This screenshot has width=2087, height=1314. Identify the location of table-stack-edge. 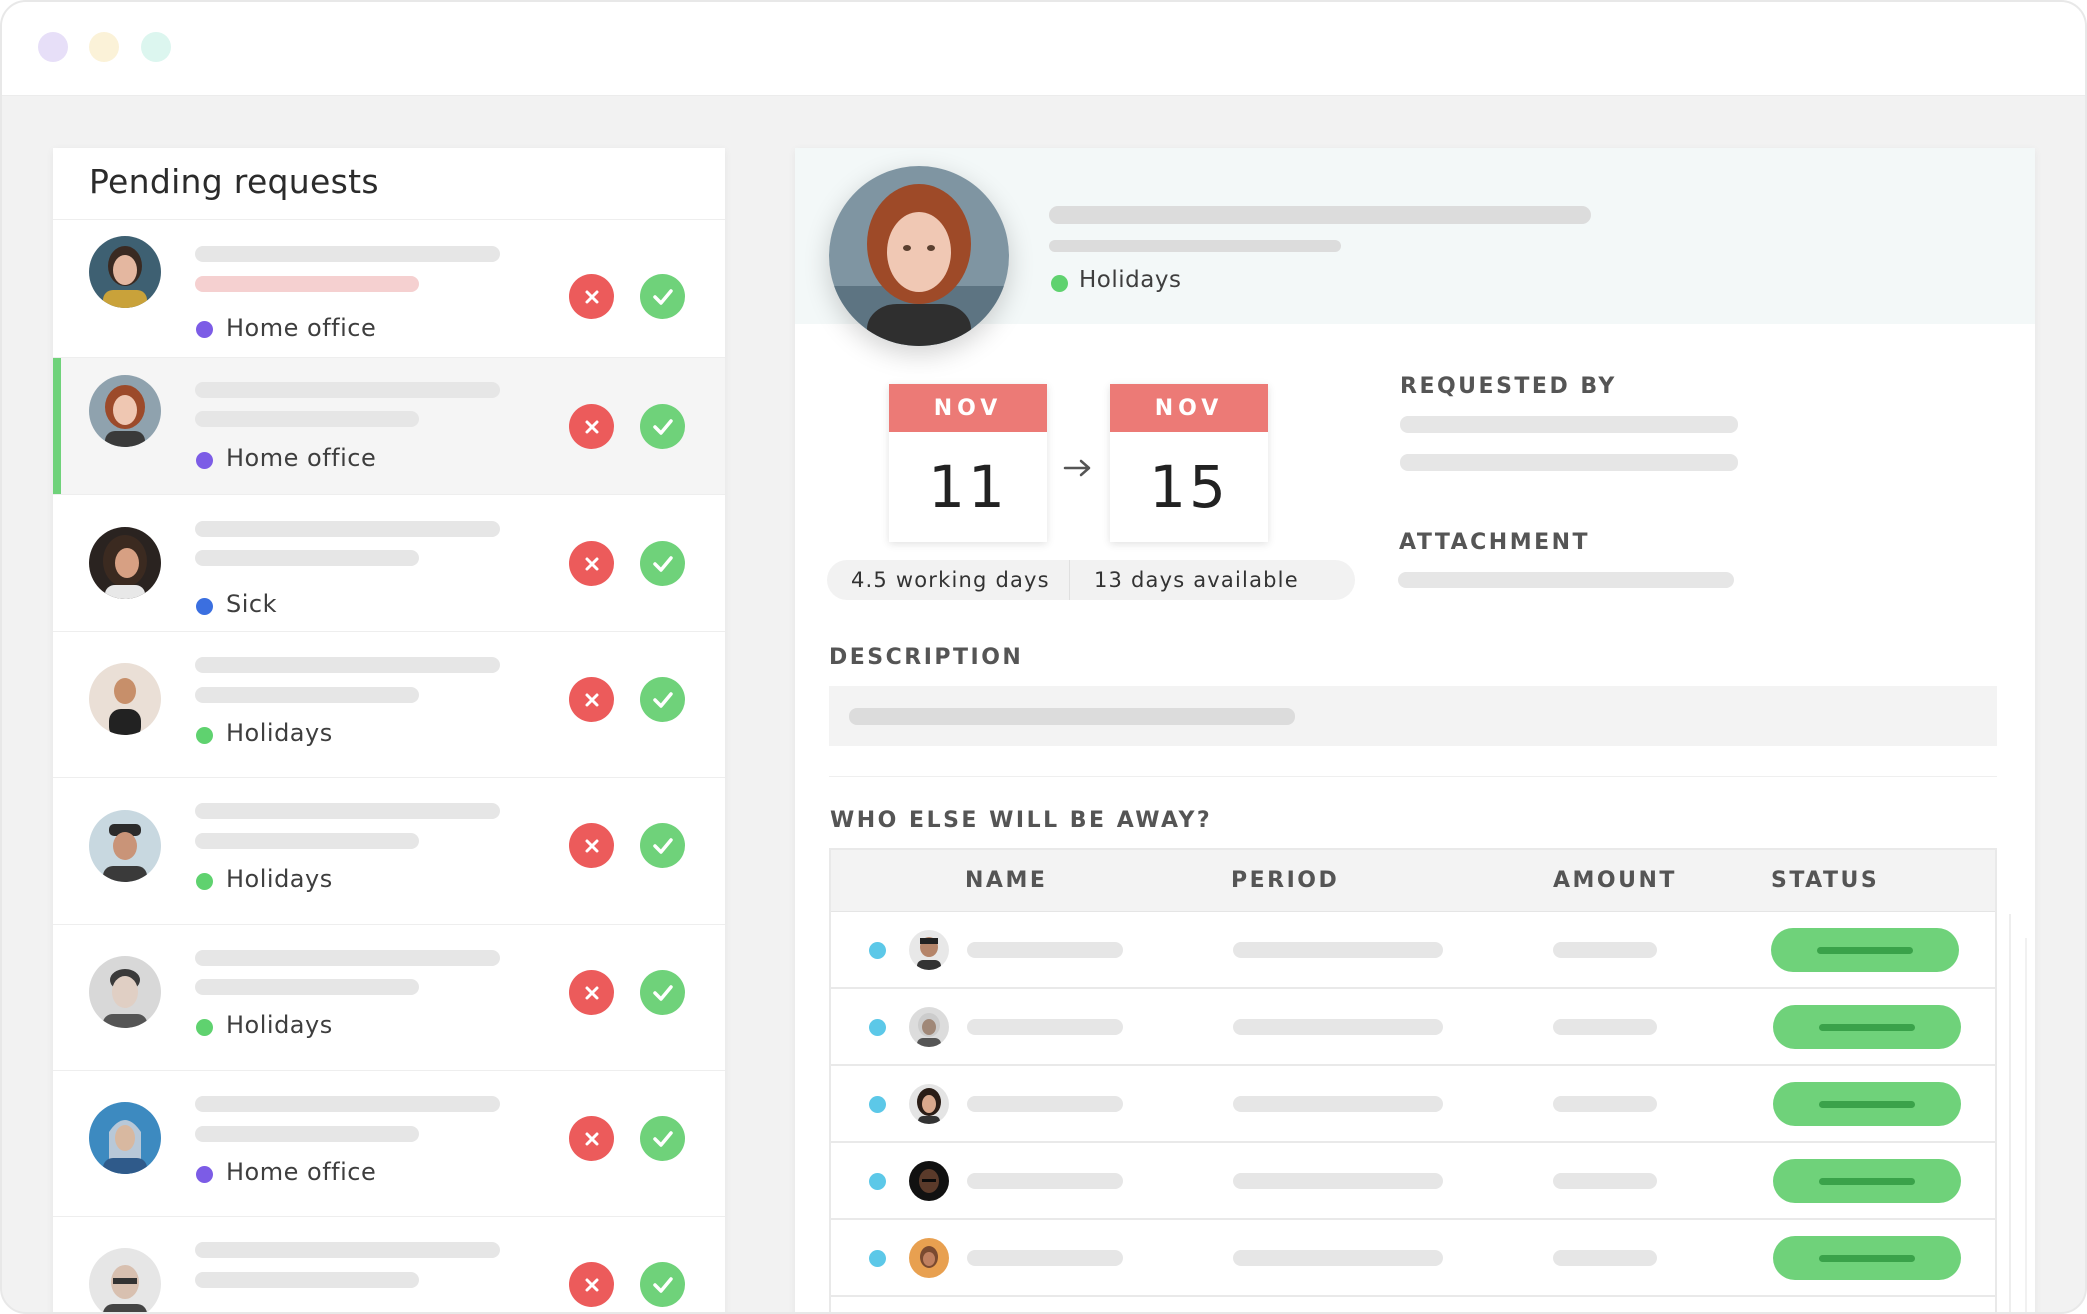
(2026, 1125).